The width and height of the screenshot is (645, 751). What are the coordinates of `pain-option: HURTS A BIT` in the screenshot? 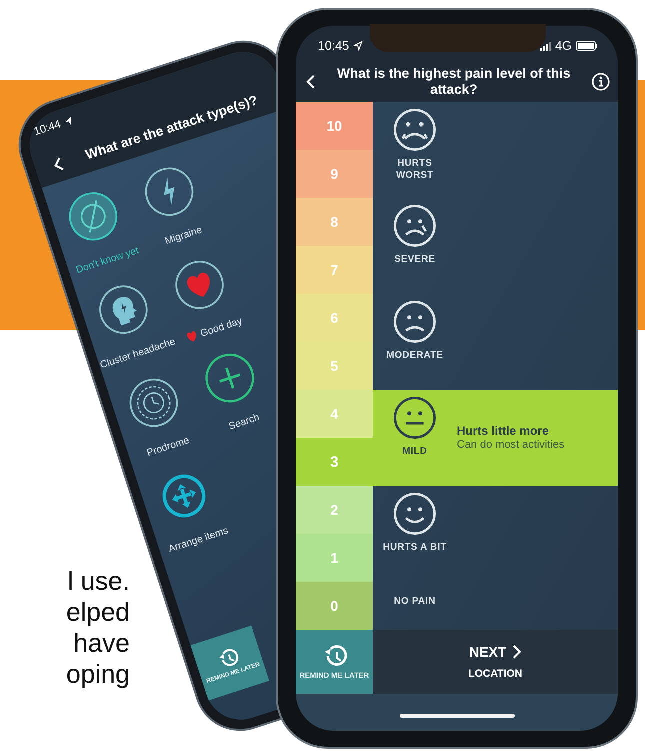 It's located at (495, 534).